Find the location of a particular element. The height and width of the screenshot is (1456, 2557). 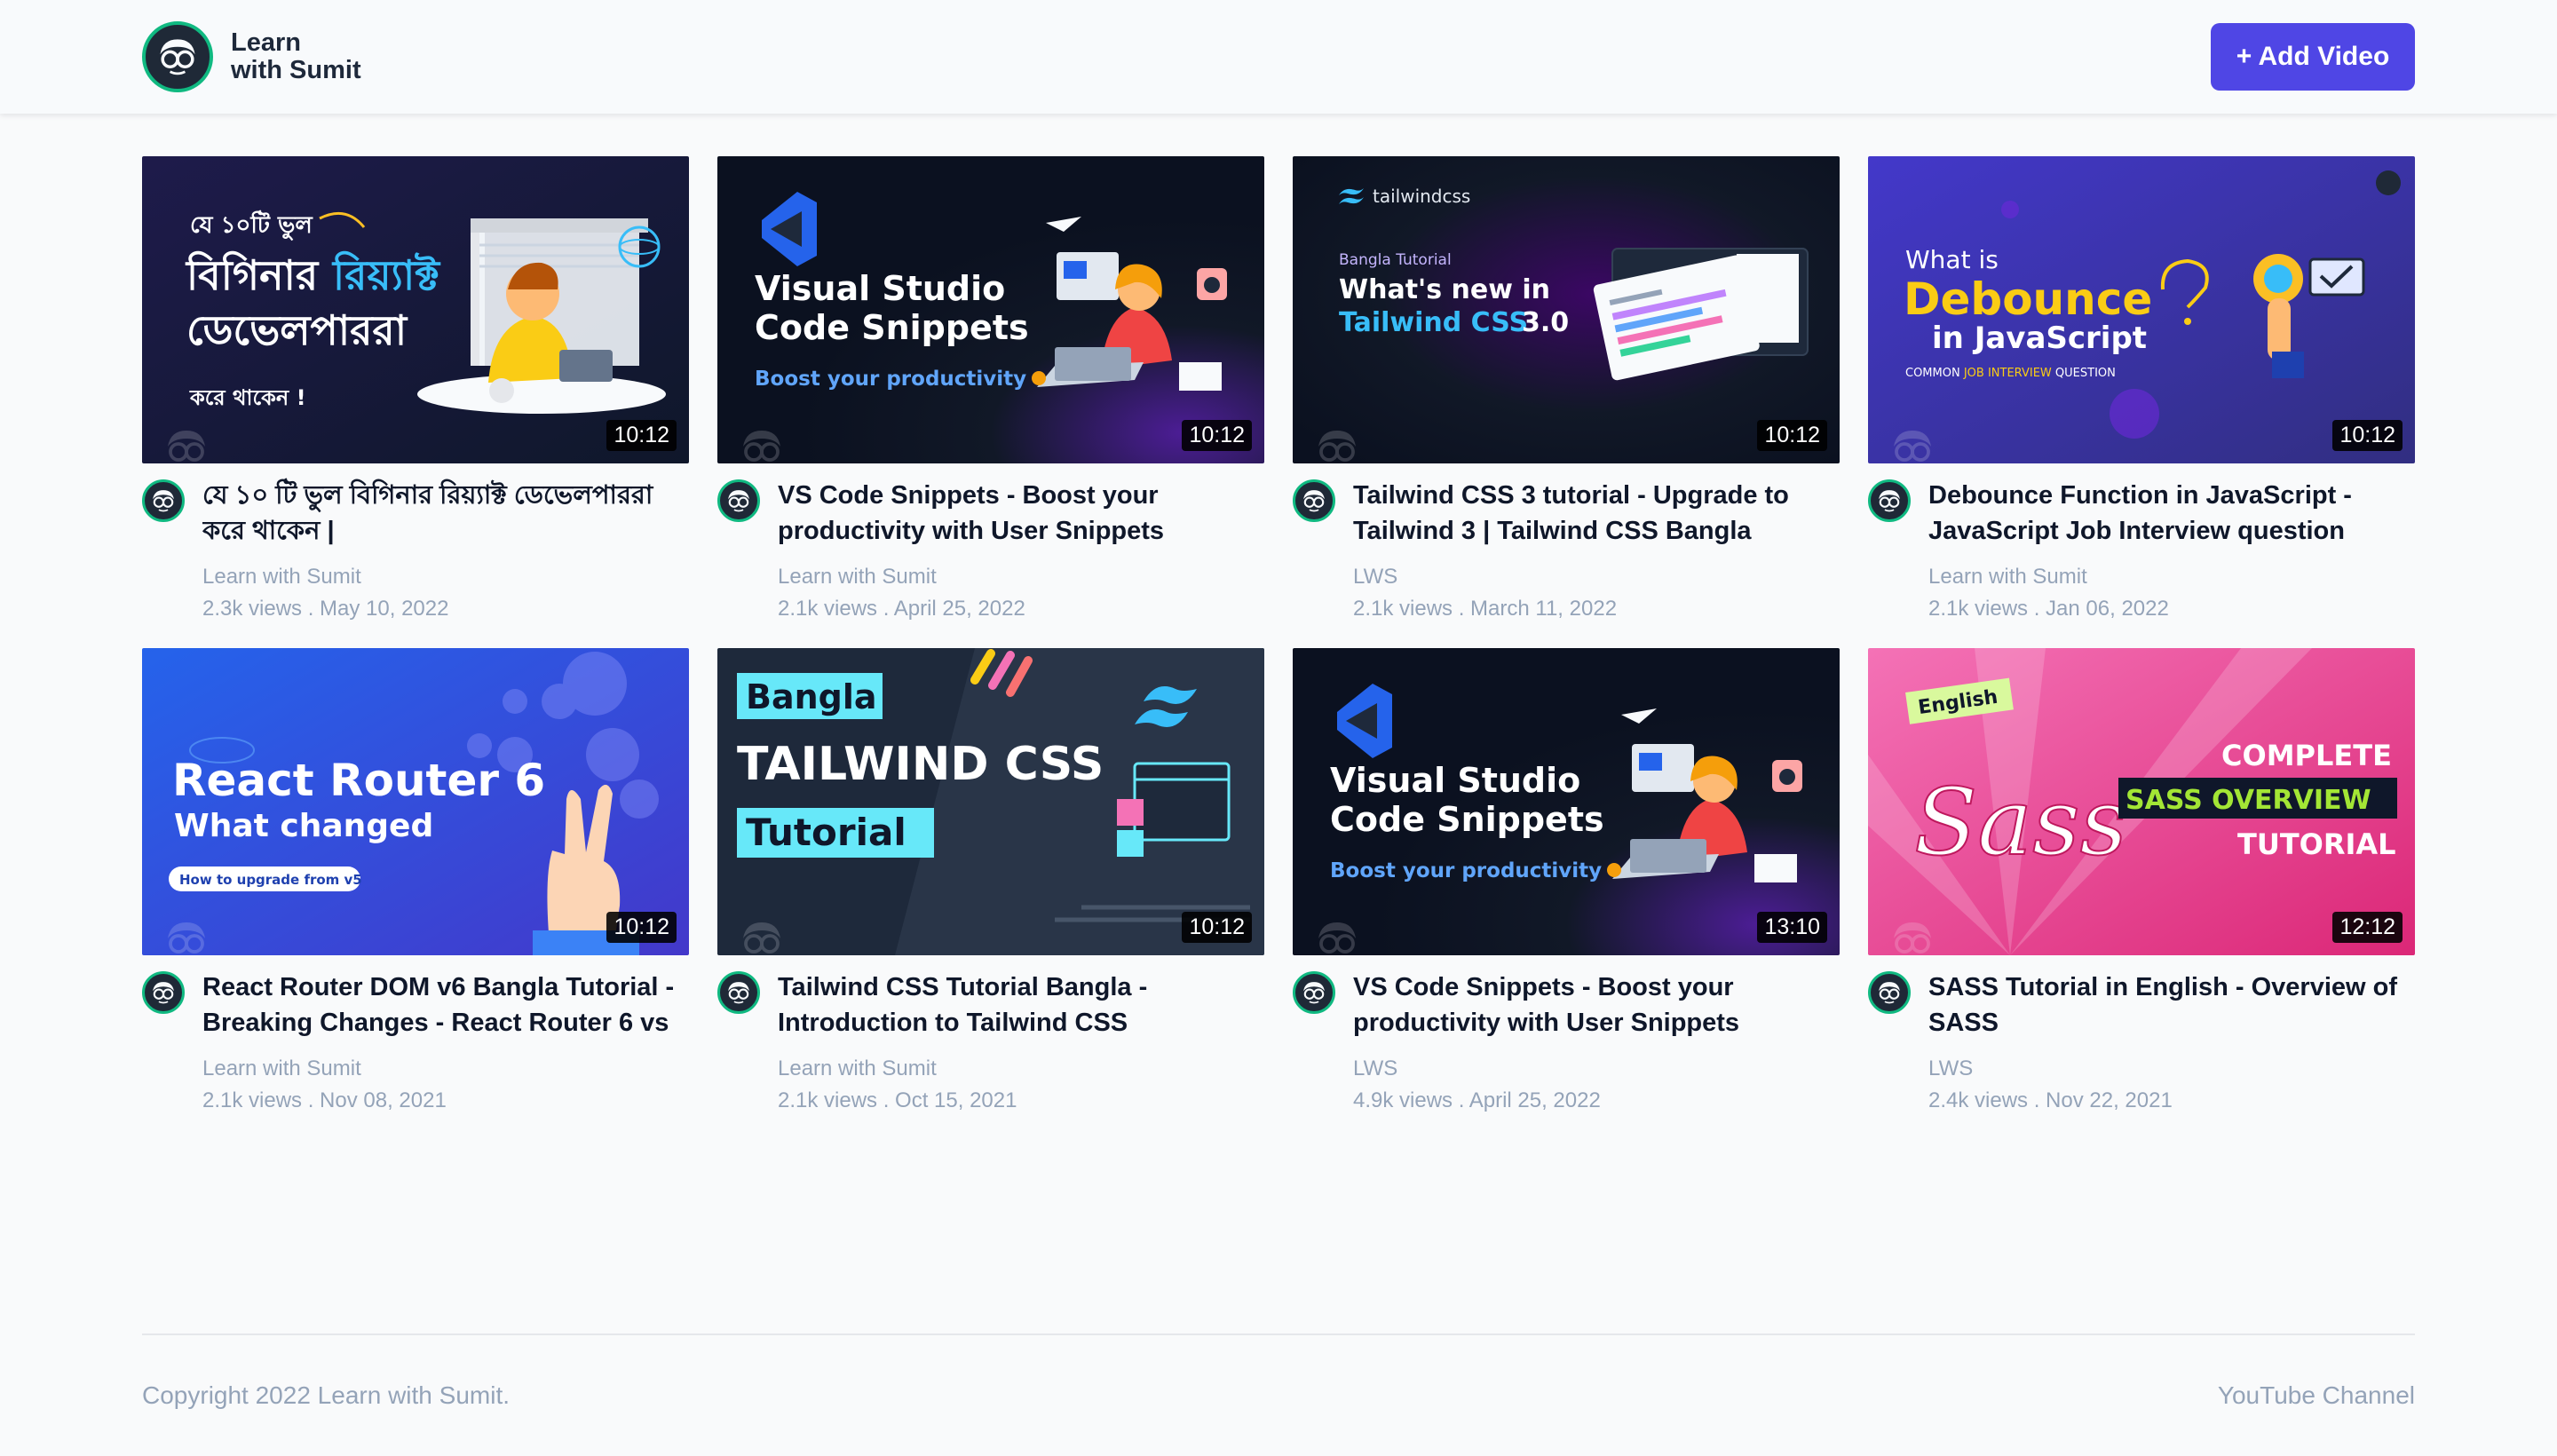

brand-line-2: with Sumit is located at coordinates (296, 70).